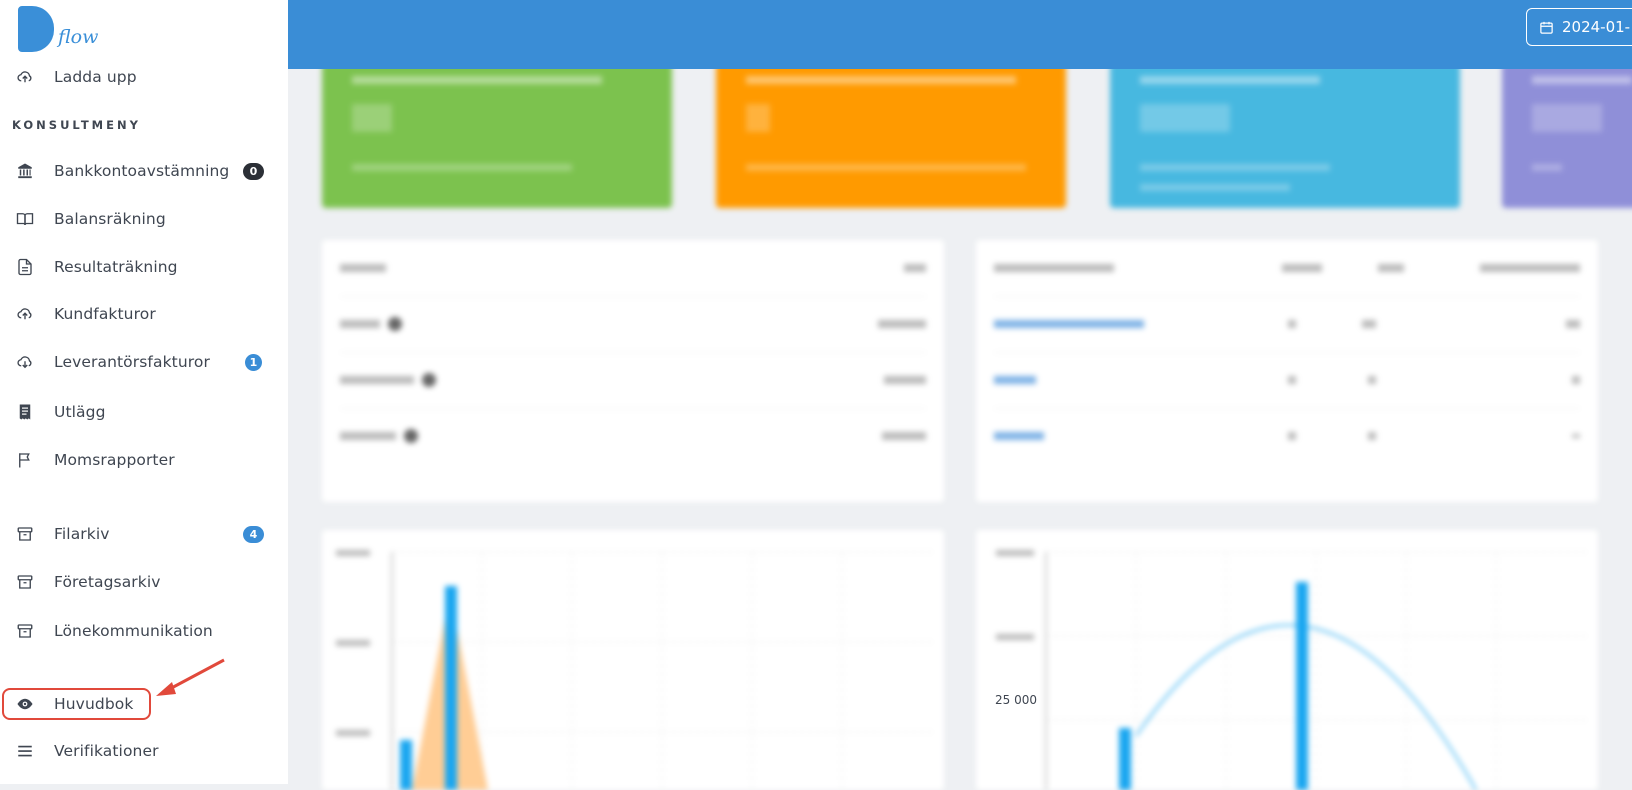 Image resolution: width=1632 pixels, height=790 pixels. Describe the element at coordinates (105, 314) in the screenshot. I see `sidebar-item-label: Kundfakturor` at that location.